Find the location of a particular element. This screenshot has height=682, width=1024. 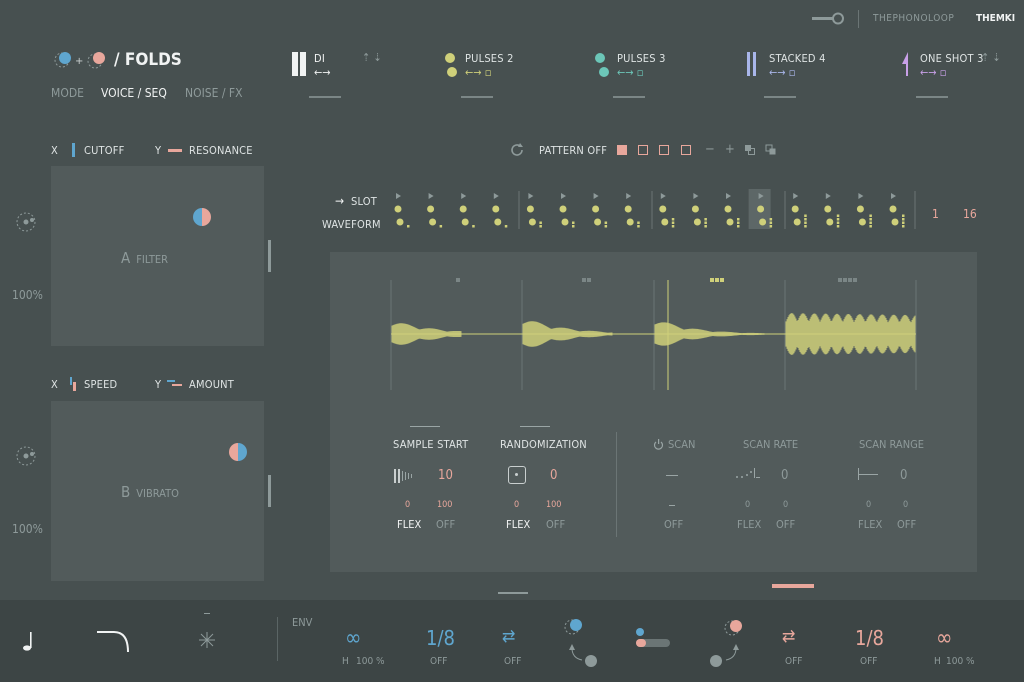

pad-a-y-label: RESONANCE is located at coordinates (221, 150).